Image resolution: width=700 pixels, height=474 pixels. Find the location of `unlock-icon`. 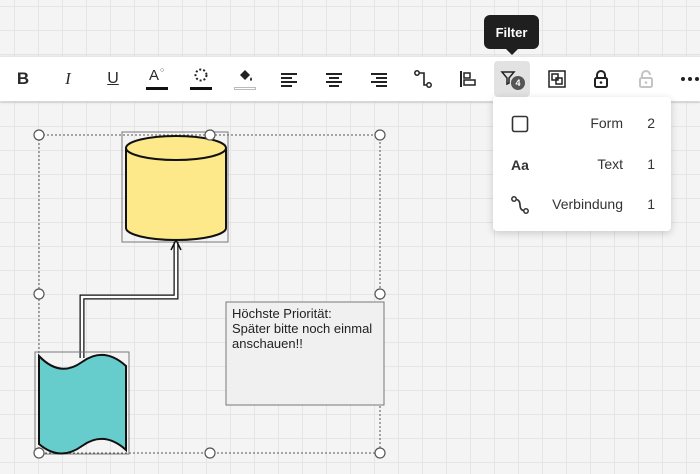

unlock-icon is located at coordinates (646, 79).